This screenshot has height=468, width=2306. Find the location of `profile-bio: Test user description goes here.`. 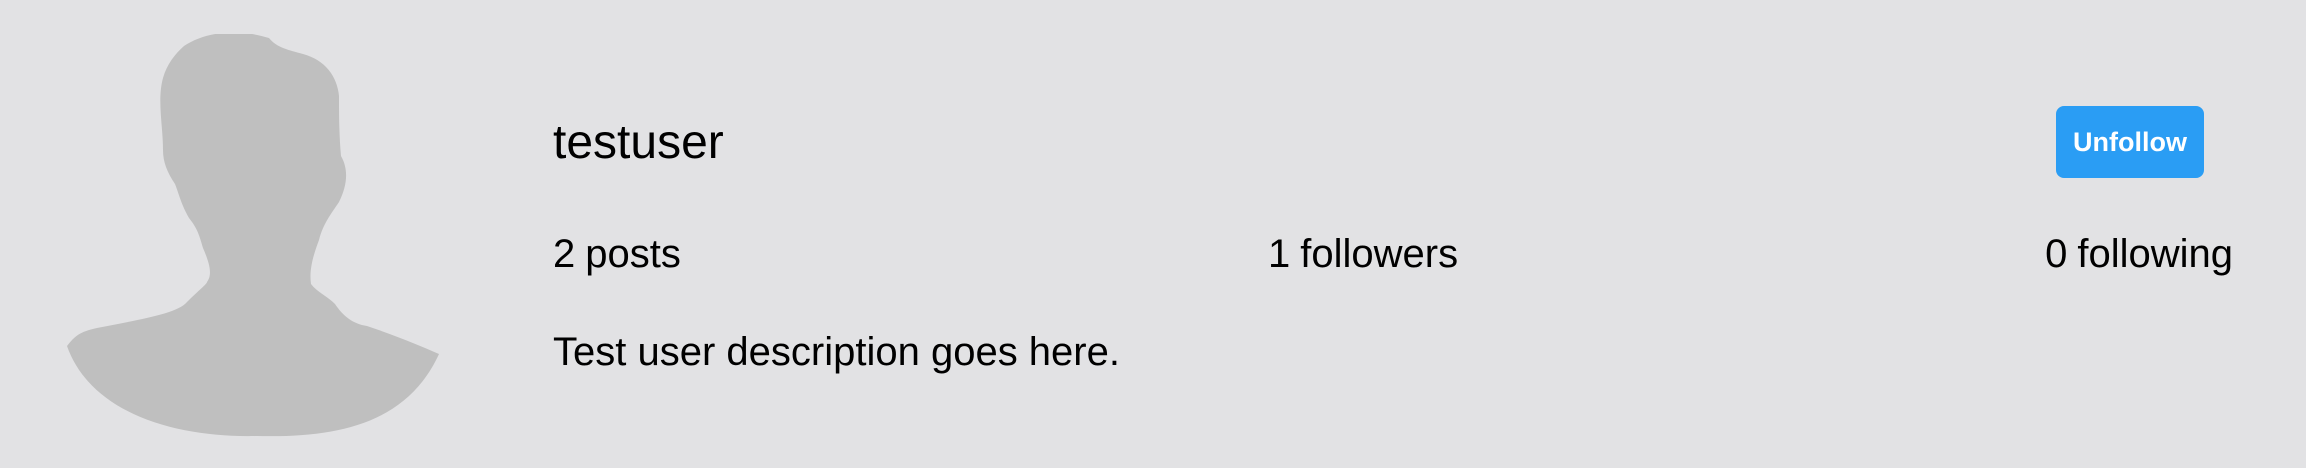

profile-bio: Test user description goes here. is located at coordinates (836, 352).